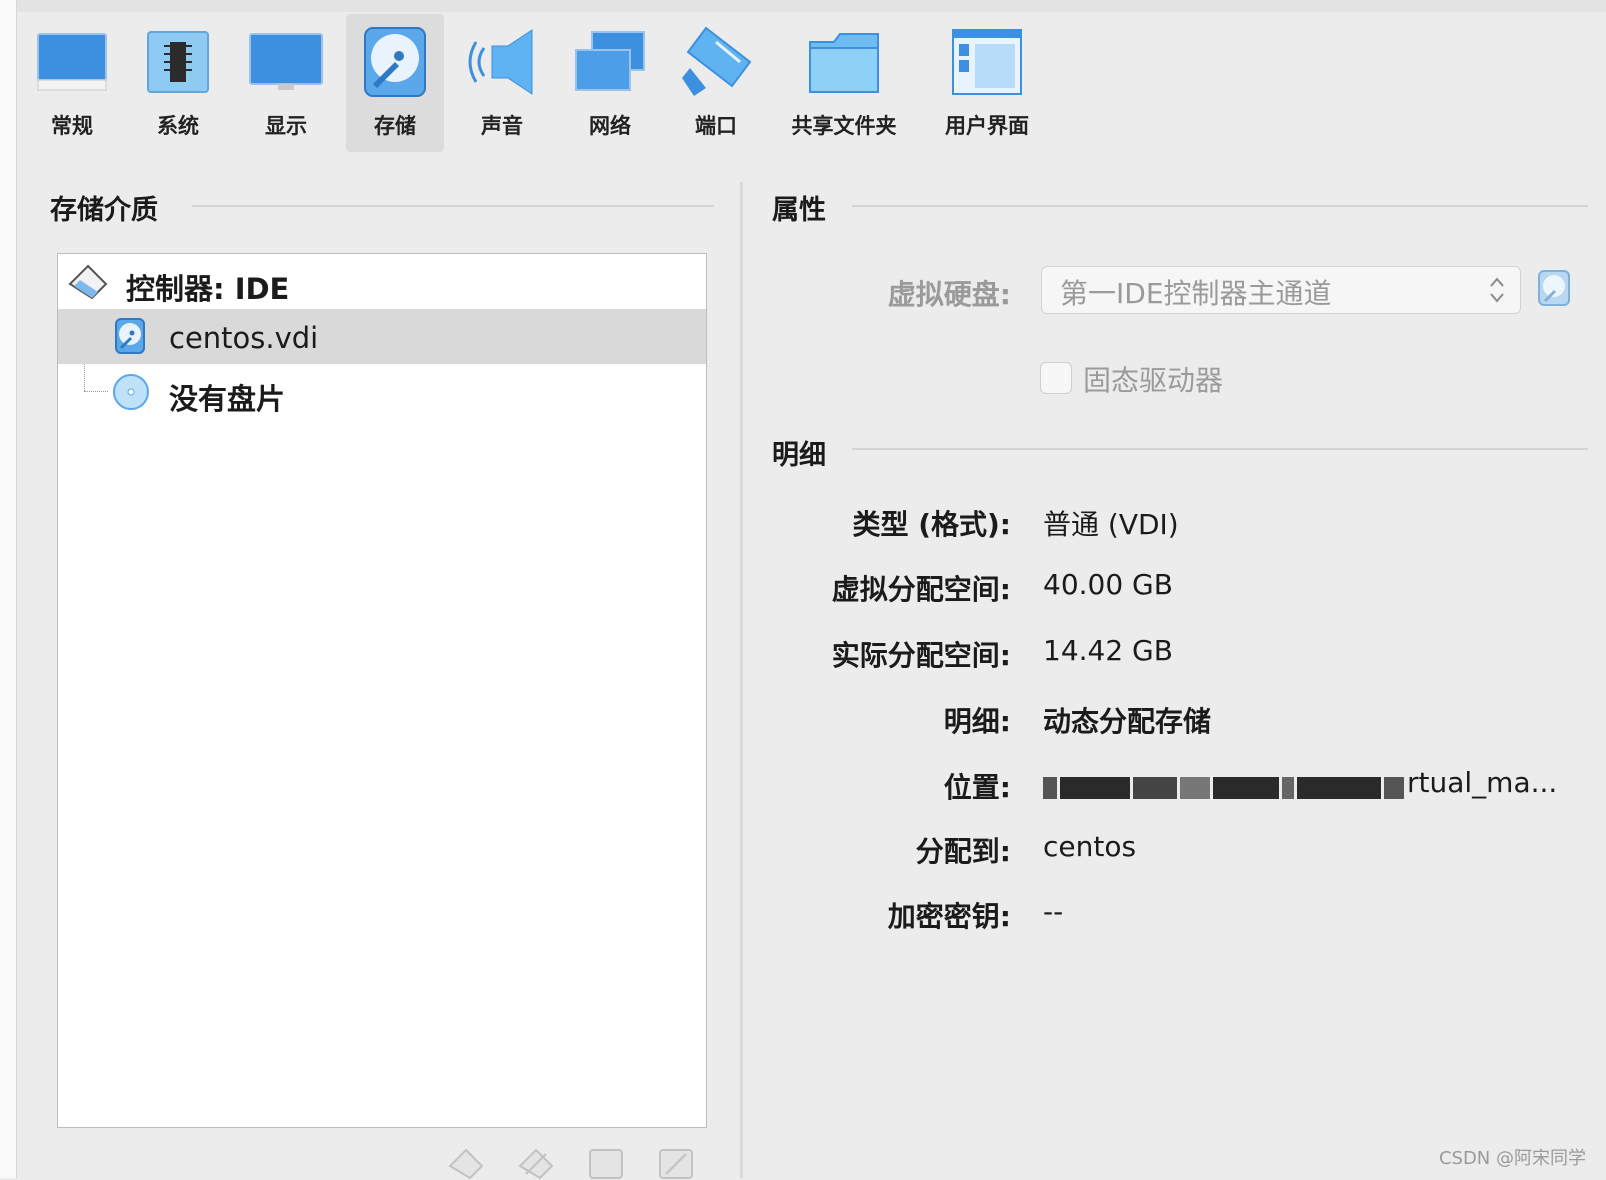 The image size is (1606, 1180). Describe the element at coordinates (208, 289) in the screenshot. I see `controller-label: 控制器: IDE` at that location.